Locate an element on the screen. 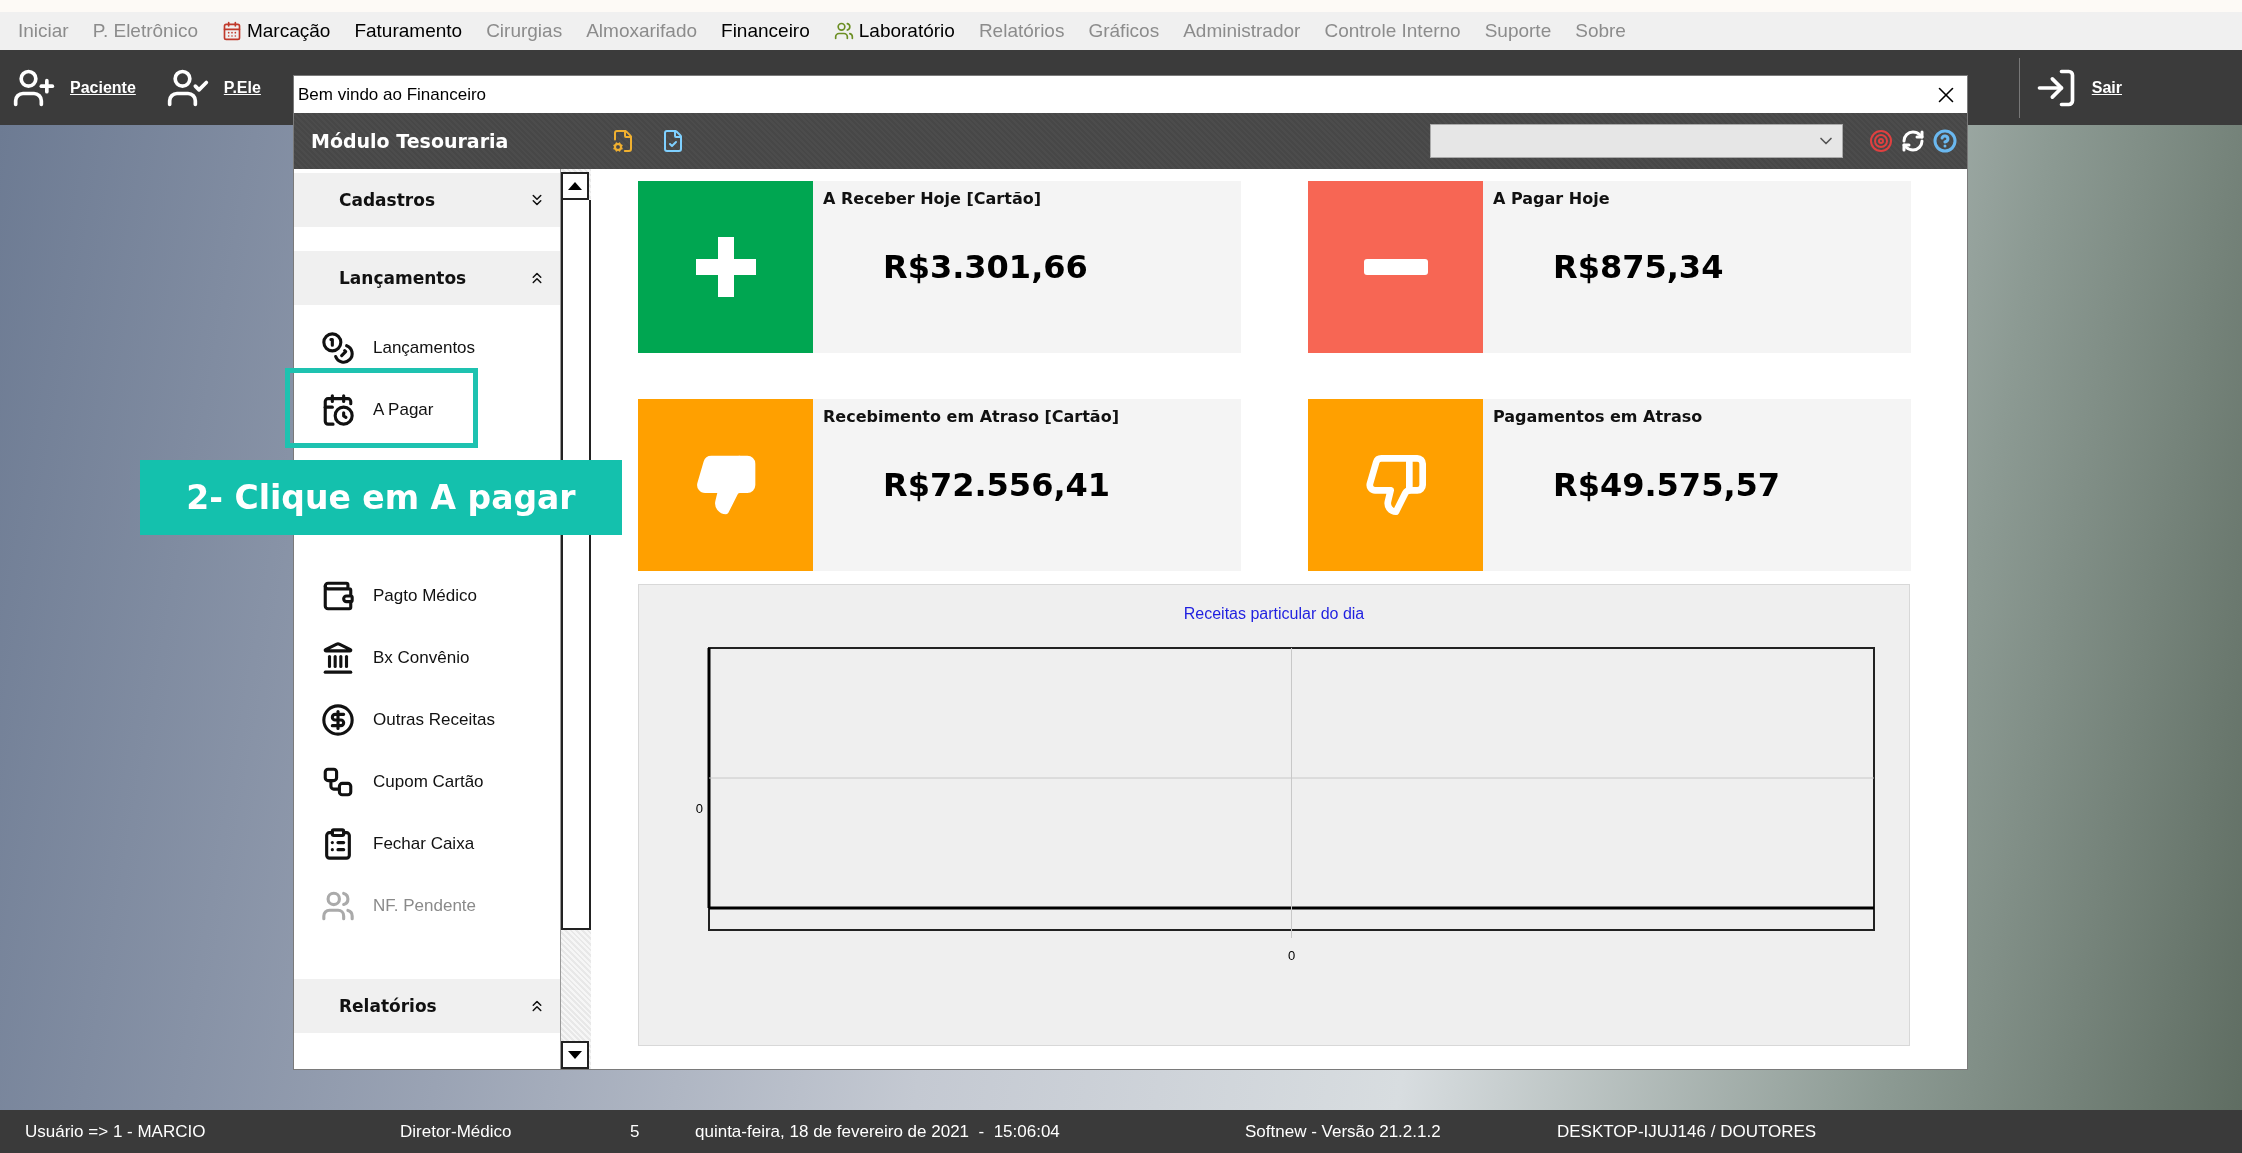  window-title: Bem vindo ao Financeiro is located at coordinates (392, 94).